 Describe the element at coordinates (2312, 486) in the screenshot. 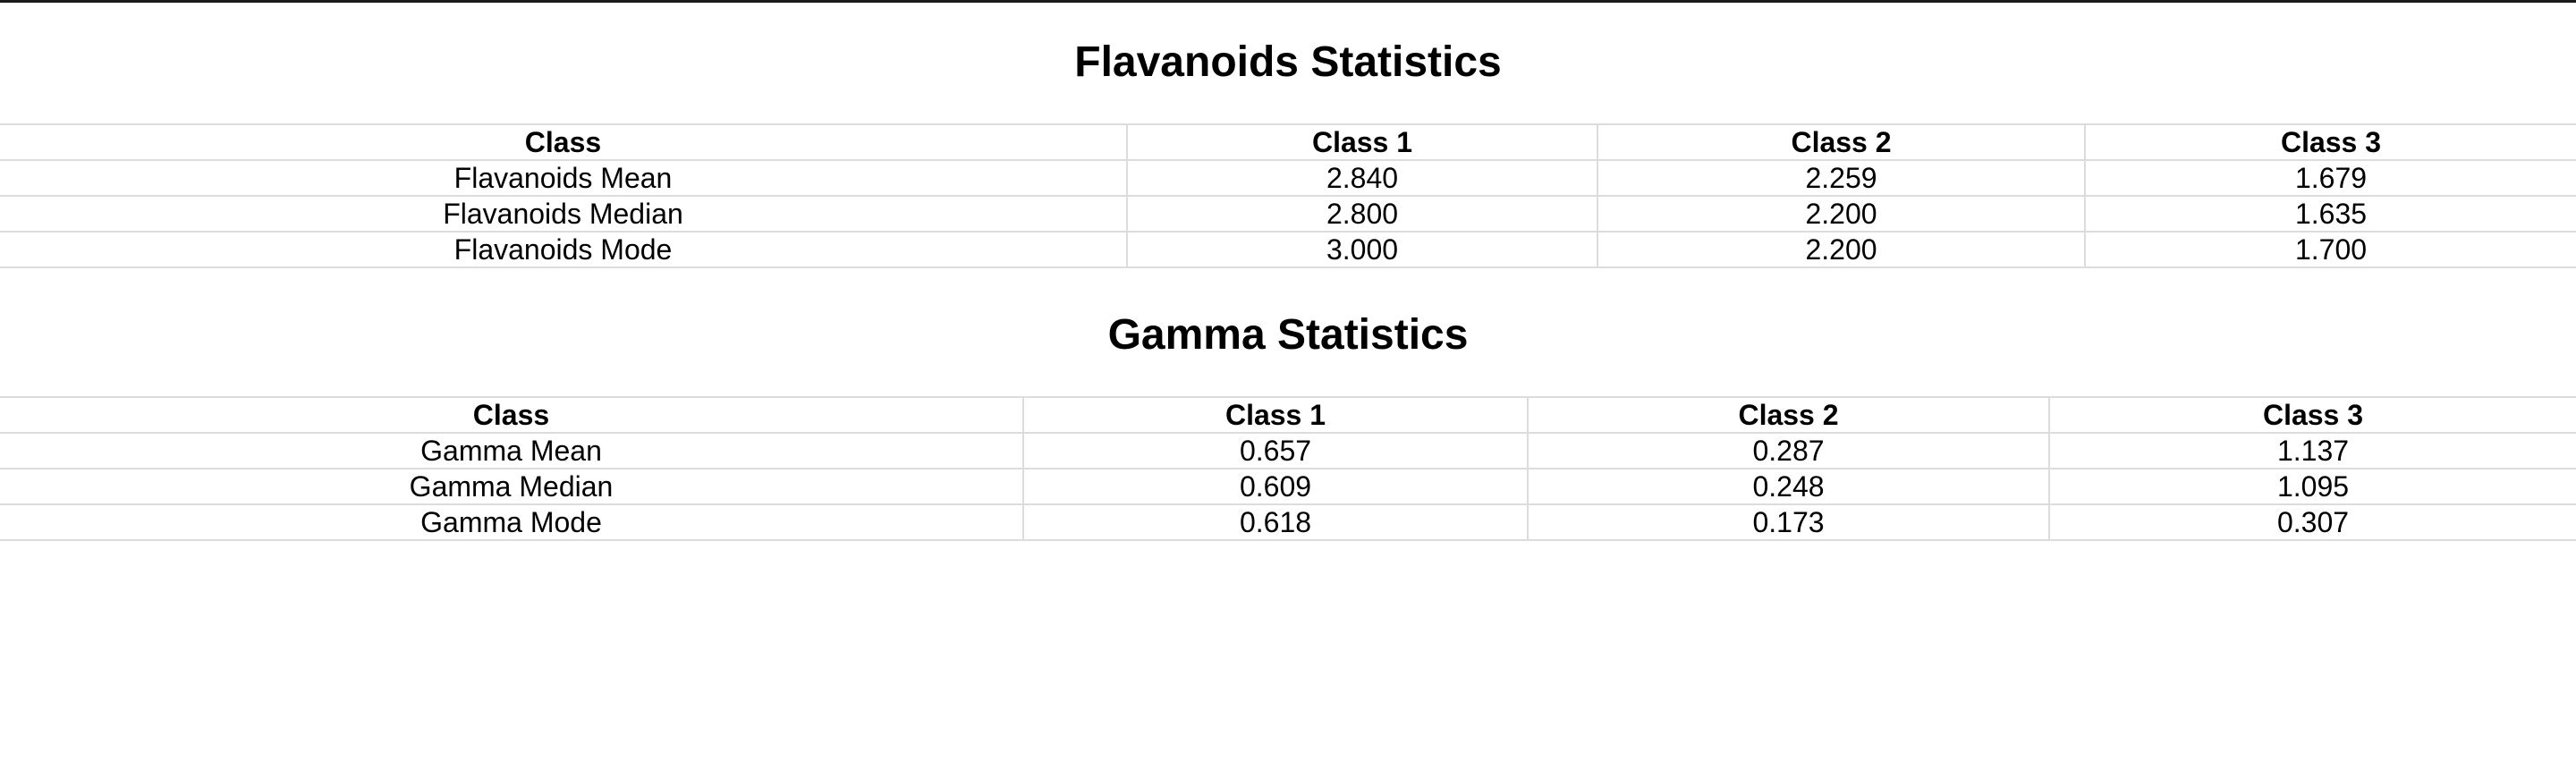

I see `table-cell: 1.095` at that location.